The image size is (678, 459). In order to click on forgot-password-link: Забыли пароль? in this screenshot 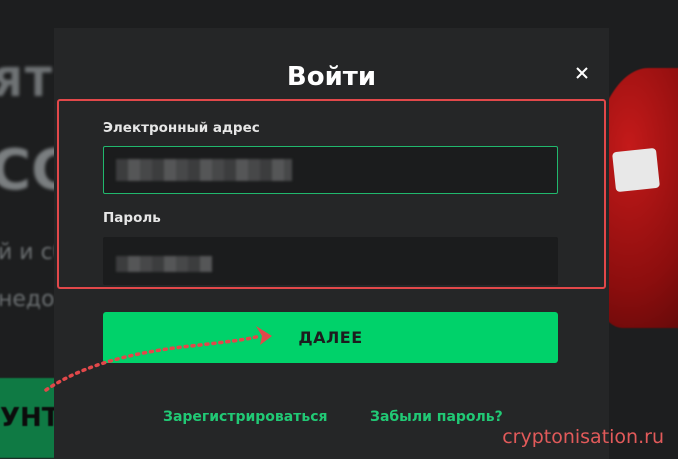, I will do `click(436, 417)`.